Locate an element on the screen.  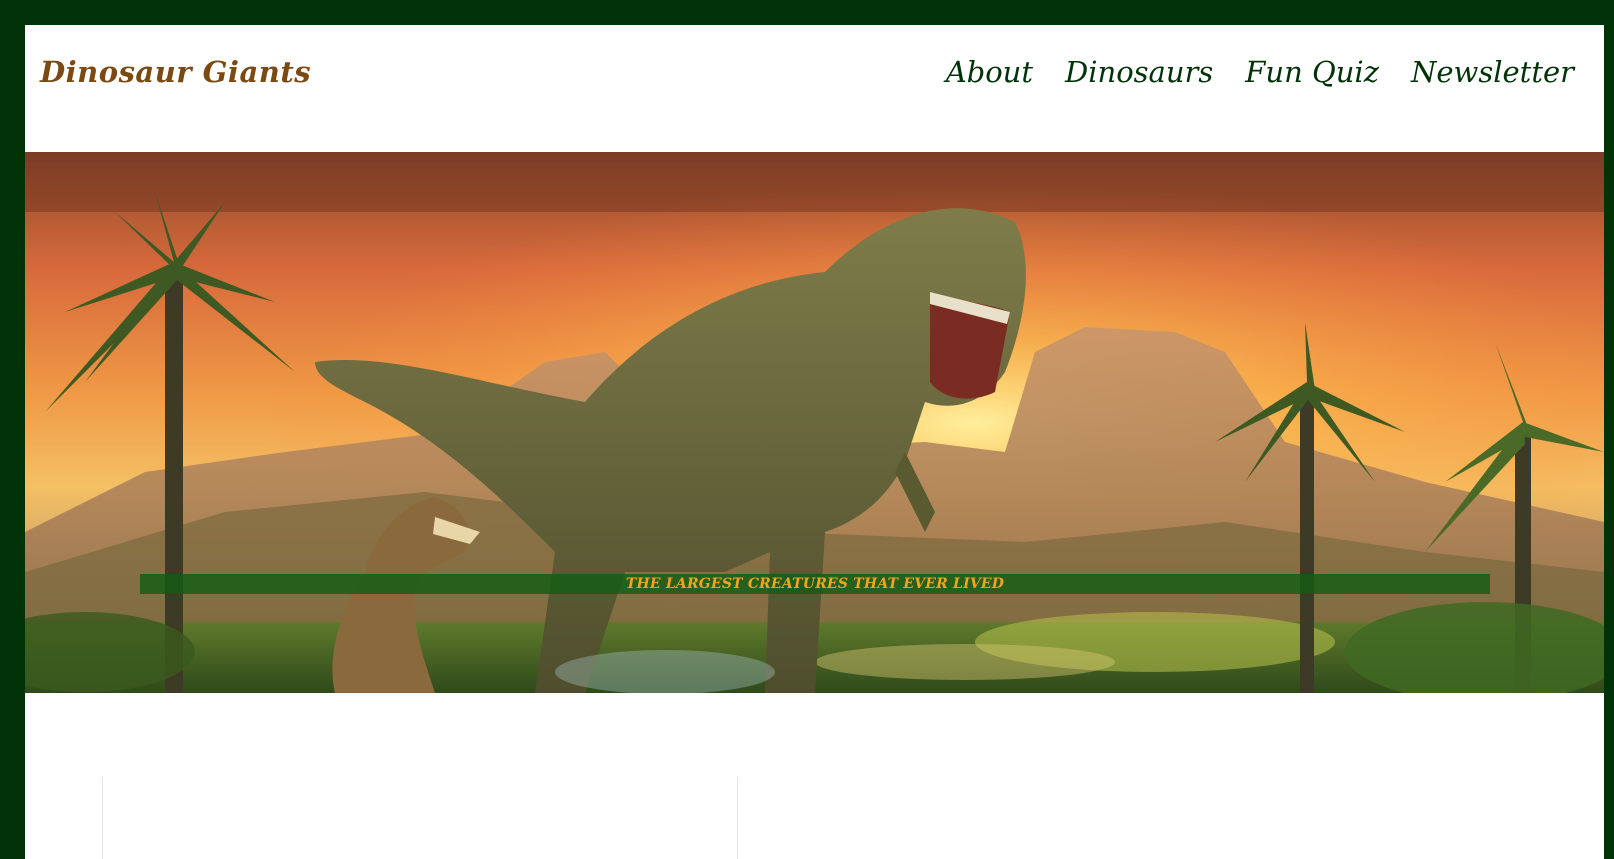
nav-dinosaurs: Dinosaurs is located at coordinates (1139, 72).